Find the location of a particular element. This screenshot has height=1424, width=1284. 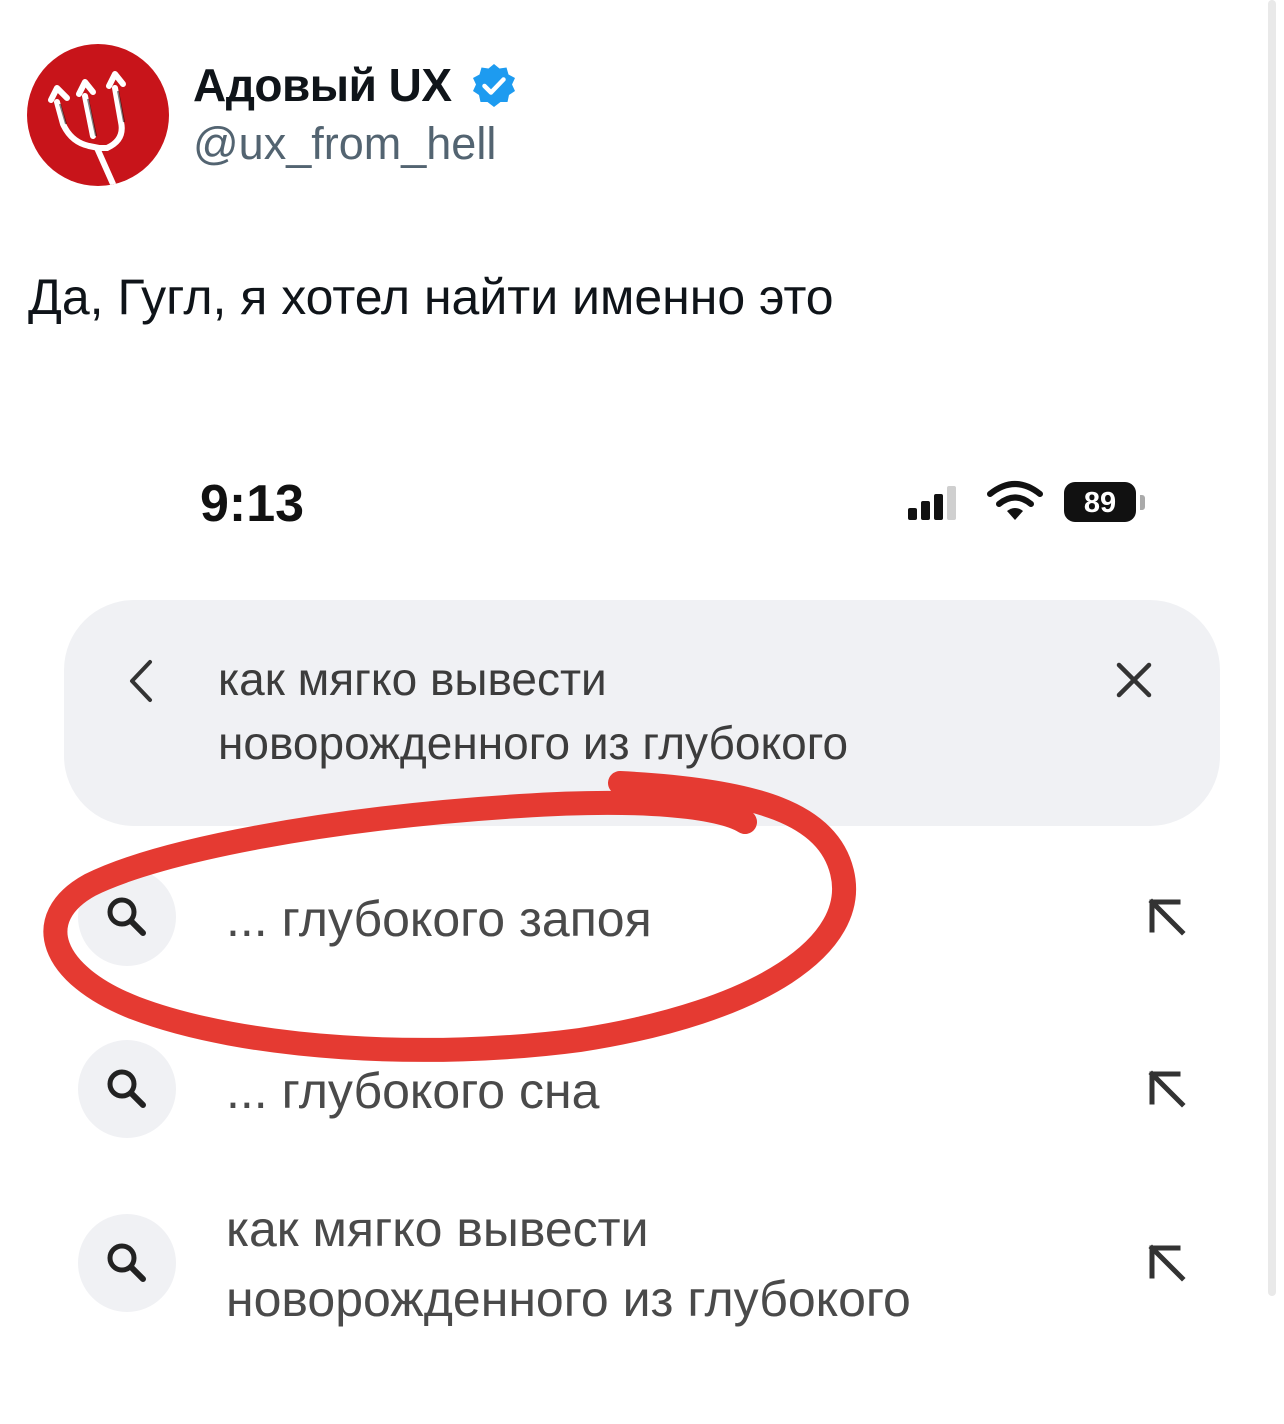

tweet-text: Да, Гугл, я хотел найти именно это is located at coordinates (431, 297).